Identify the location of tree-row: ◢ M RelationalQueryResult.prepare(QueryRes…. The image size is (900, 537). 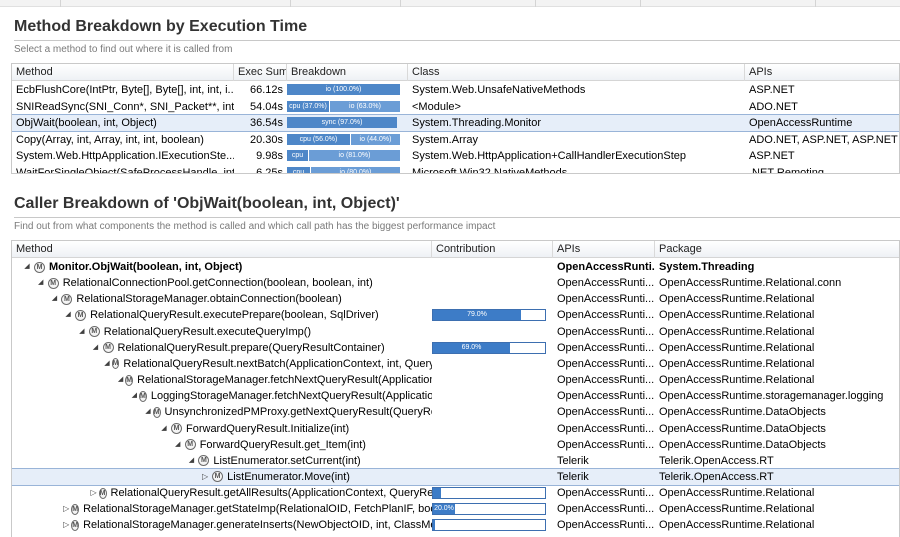
(455, 348).